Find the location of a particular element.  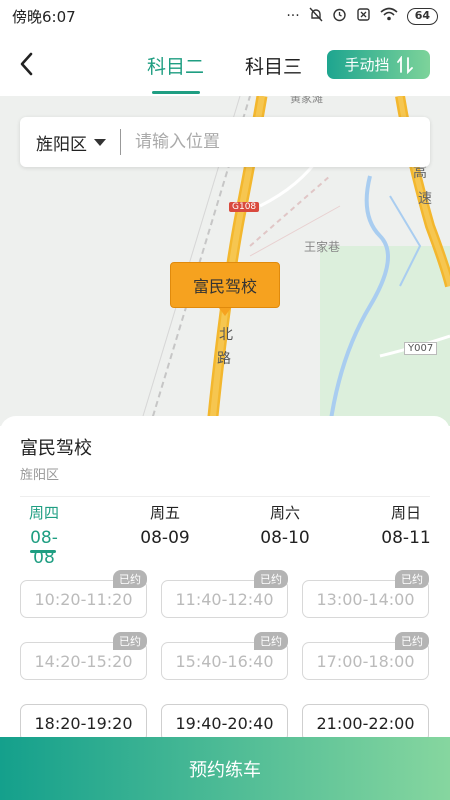

more-dots-icon: ··· is located at coordinates (293, 16).